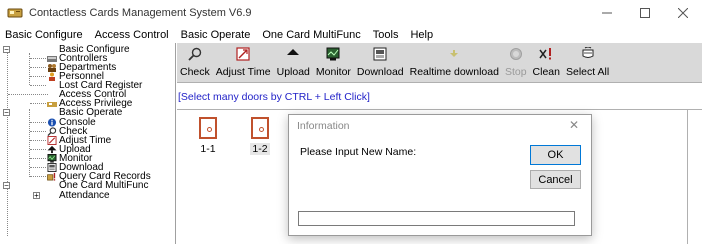 This screenshot has width=702, height=244. Describe the element at coordinates (216, 35) in the screenshot. I see `menu-basic-operate: Basic Operate` at that location.